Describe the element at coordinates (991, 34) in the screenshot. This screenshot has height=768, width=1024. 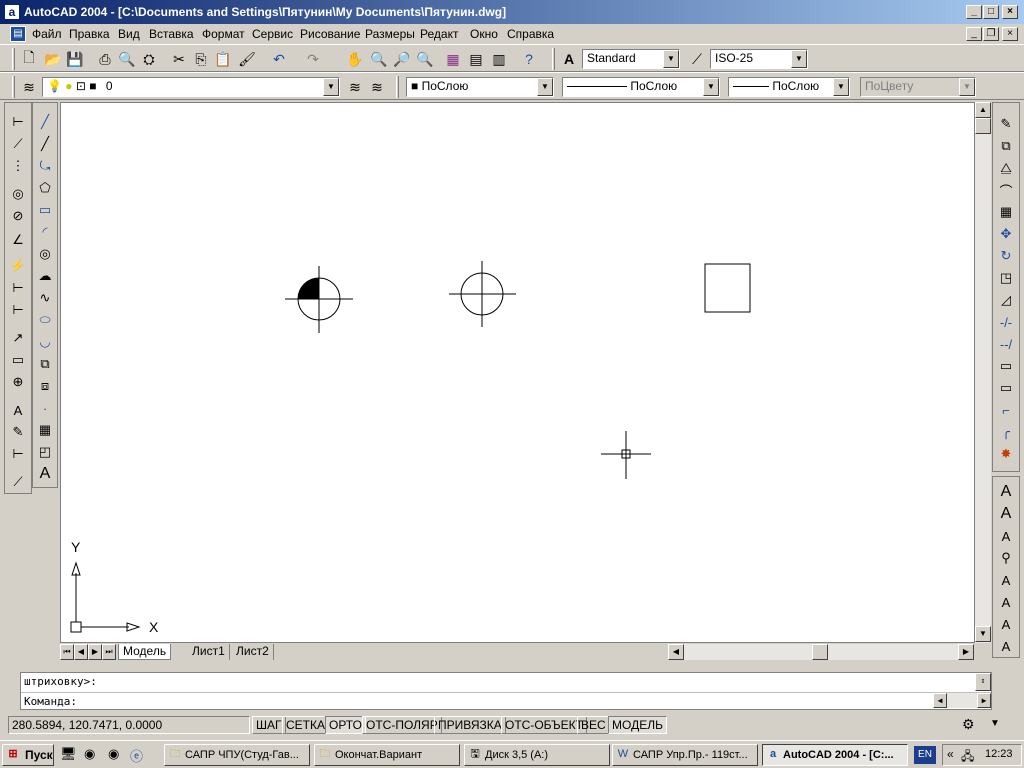
I see `doc-restore-button: ❐` at that location.